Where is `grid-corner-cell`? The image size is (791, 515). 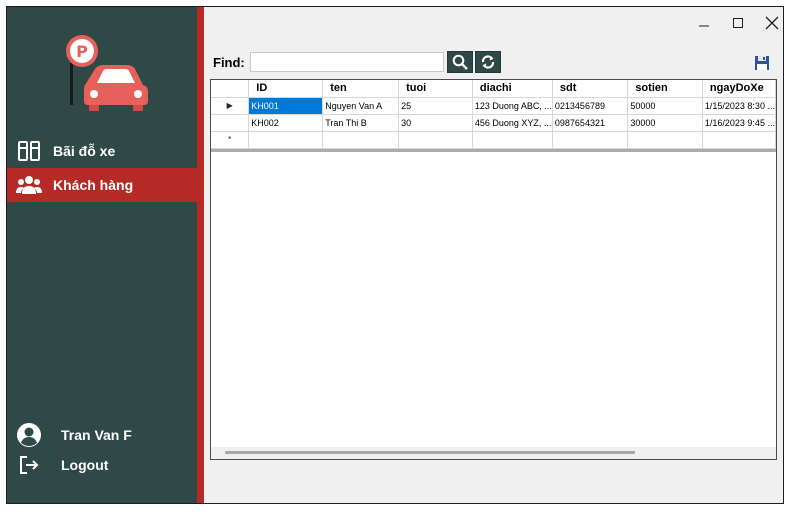
grid-corner-cell is located at coordinates (230, 89).